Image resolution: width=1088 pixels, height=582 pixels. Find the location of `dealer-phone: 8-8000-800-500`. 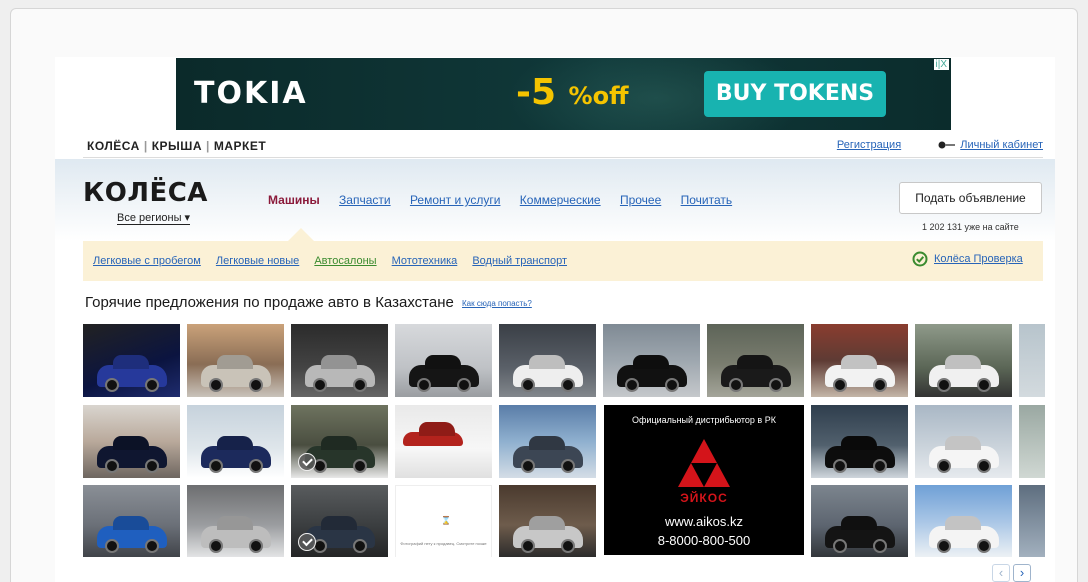

dealer-phone: 8-8000-800-500 is located at coordinates (704, 540).